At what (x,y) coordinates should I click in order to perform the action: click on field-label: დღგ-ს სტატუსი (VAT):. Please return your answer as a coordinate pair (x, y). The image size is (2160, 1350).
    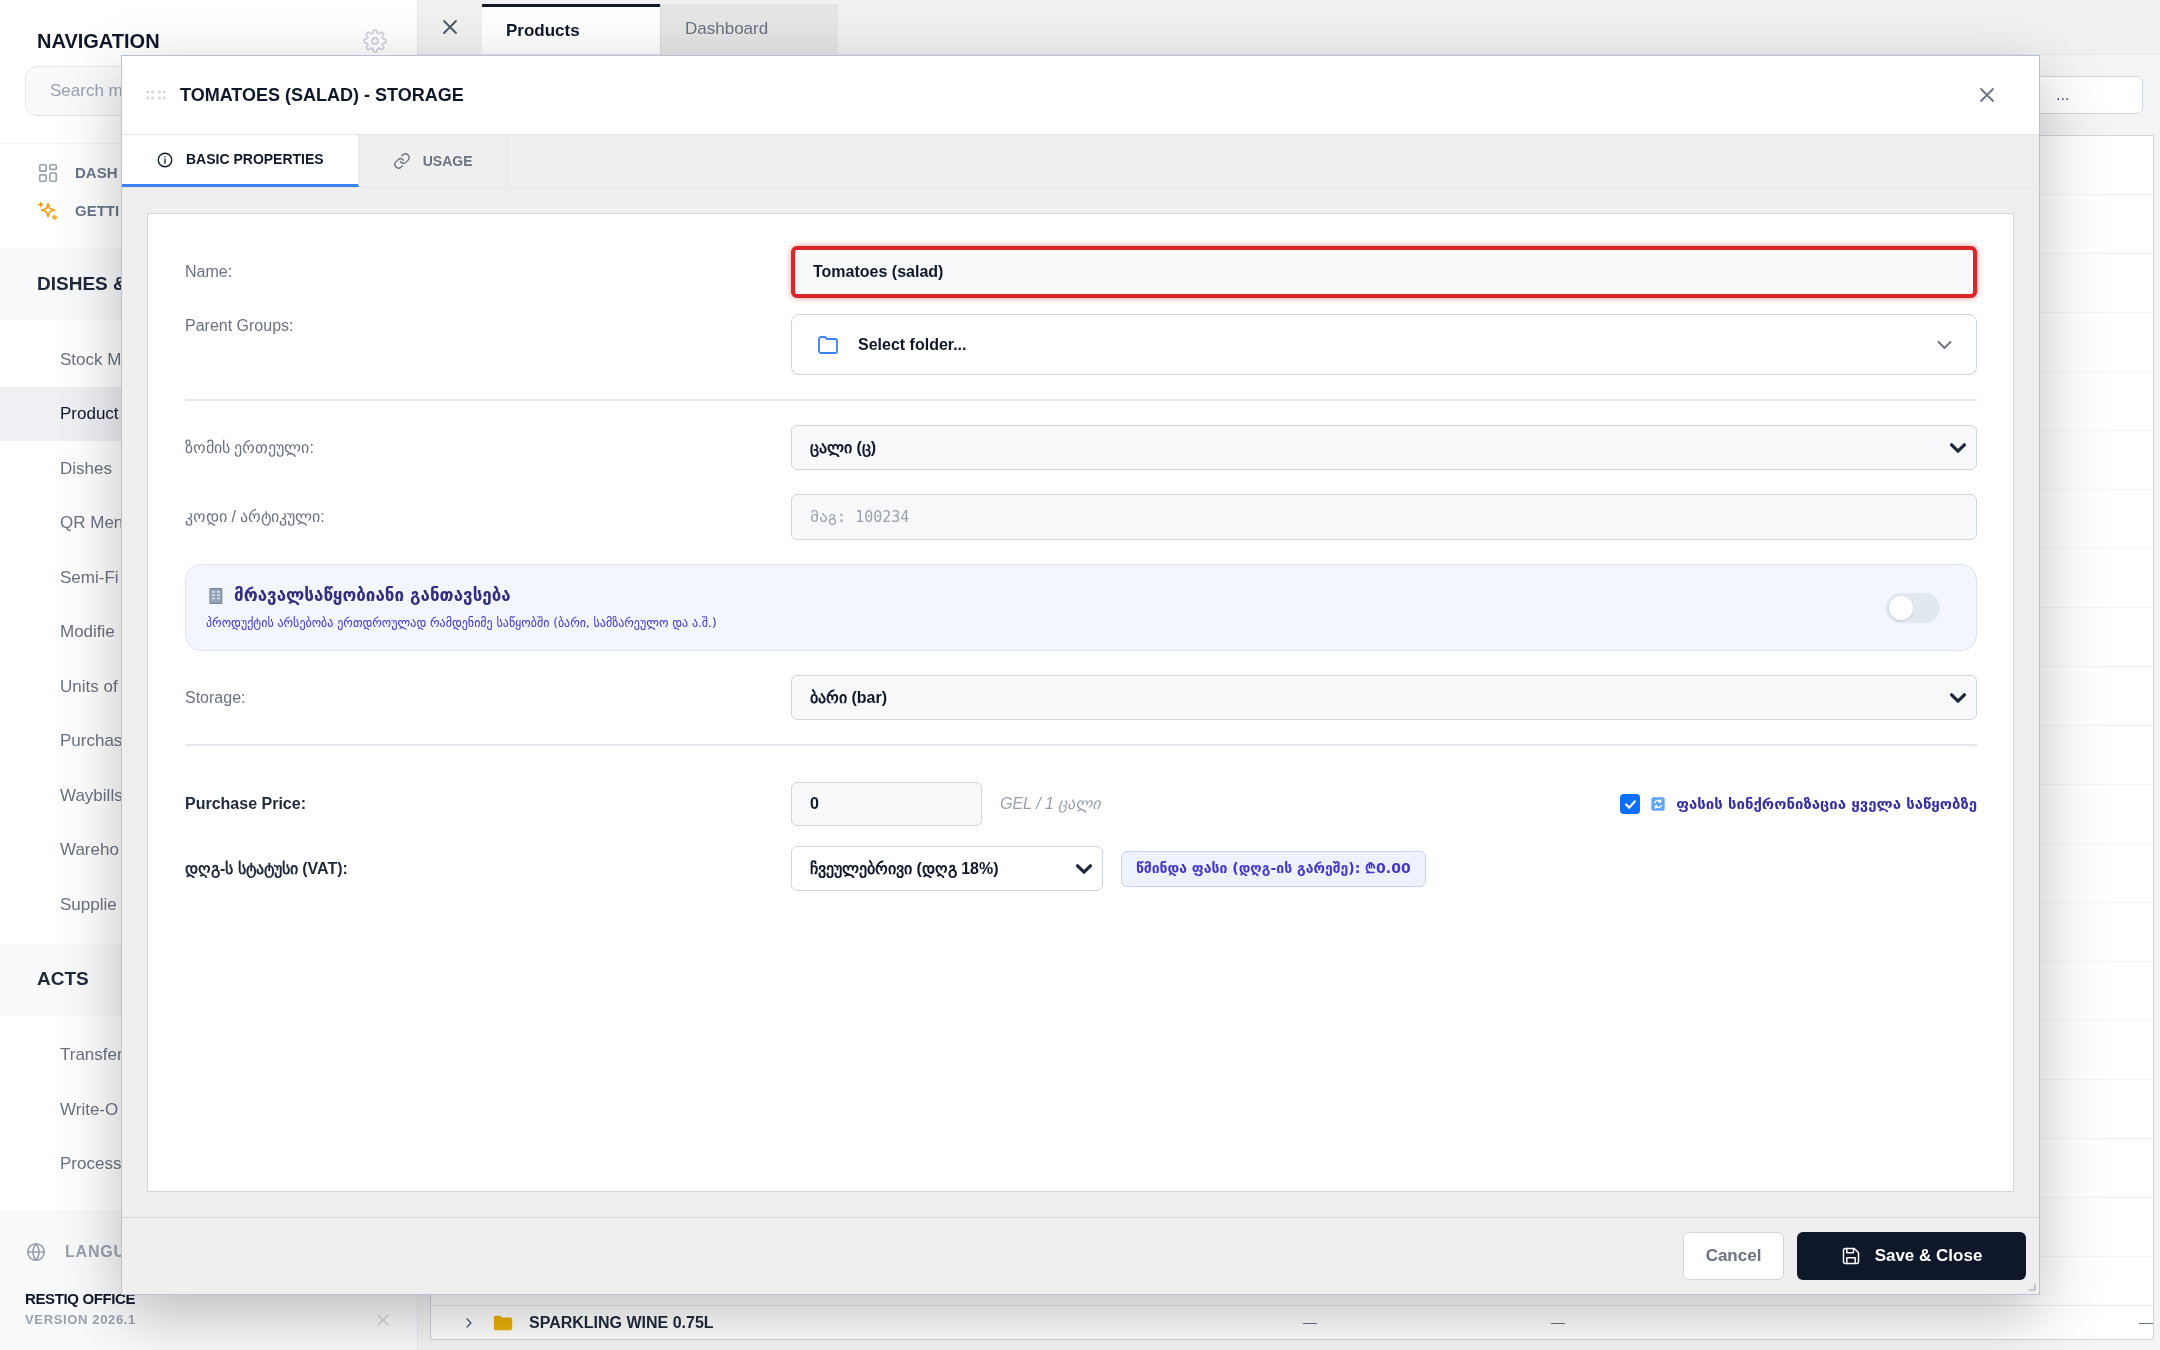
    Looking at the image, I should click on (267, 869).